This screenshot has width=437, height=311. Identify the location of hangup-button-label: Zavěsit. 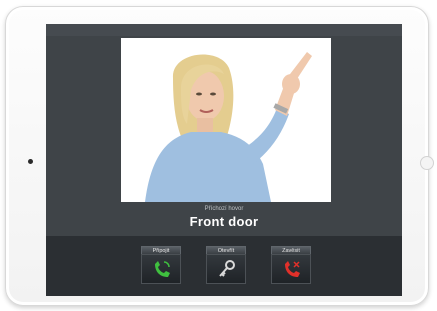
(291, 250).